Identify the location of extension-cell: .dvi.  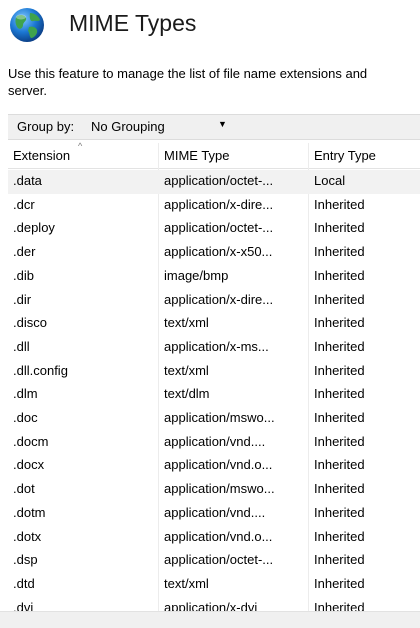
(23, 605).